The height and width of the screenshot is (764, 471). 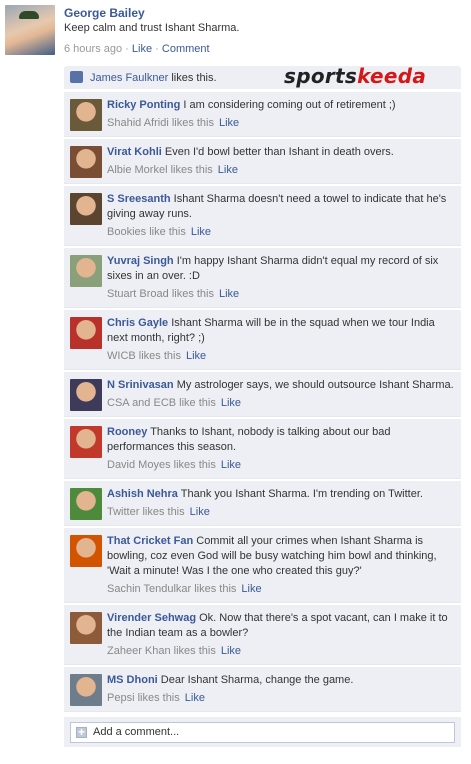 What do you see at coordinates (281, 403) in the screenshot?
I see `comment-meta: CSA and ECB like this Like` at bounding box center [281, 403].